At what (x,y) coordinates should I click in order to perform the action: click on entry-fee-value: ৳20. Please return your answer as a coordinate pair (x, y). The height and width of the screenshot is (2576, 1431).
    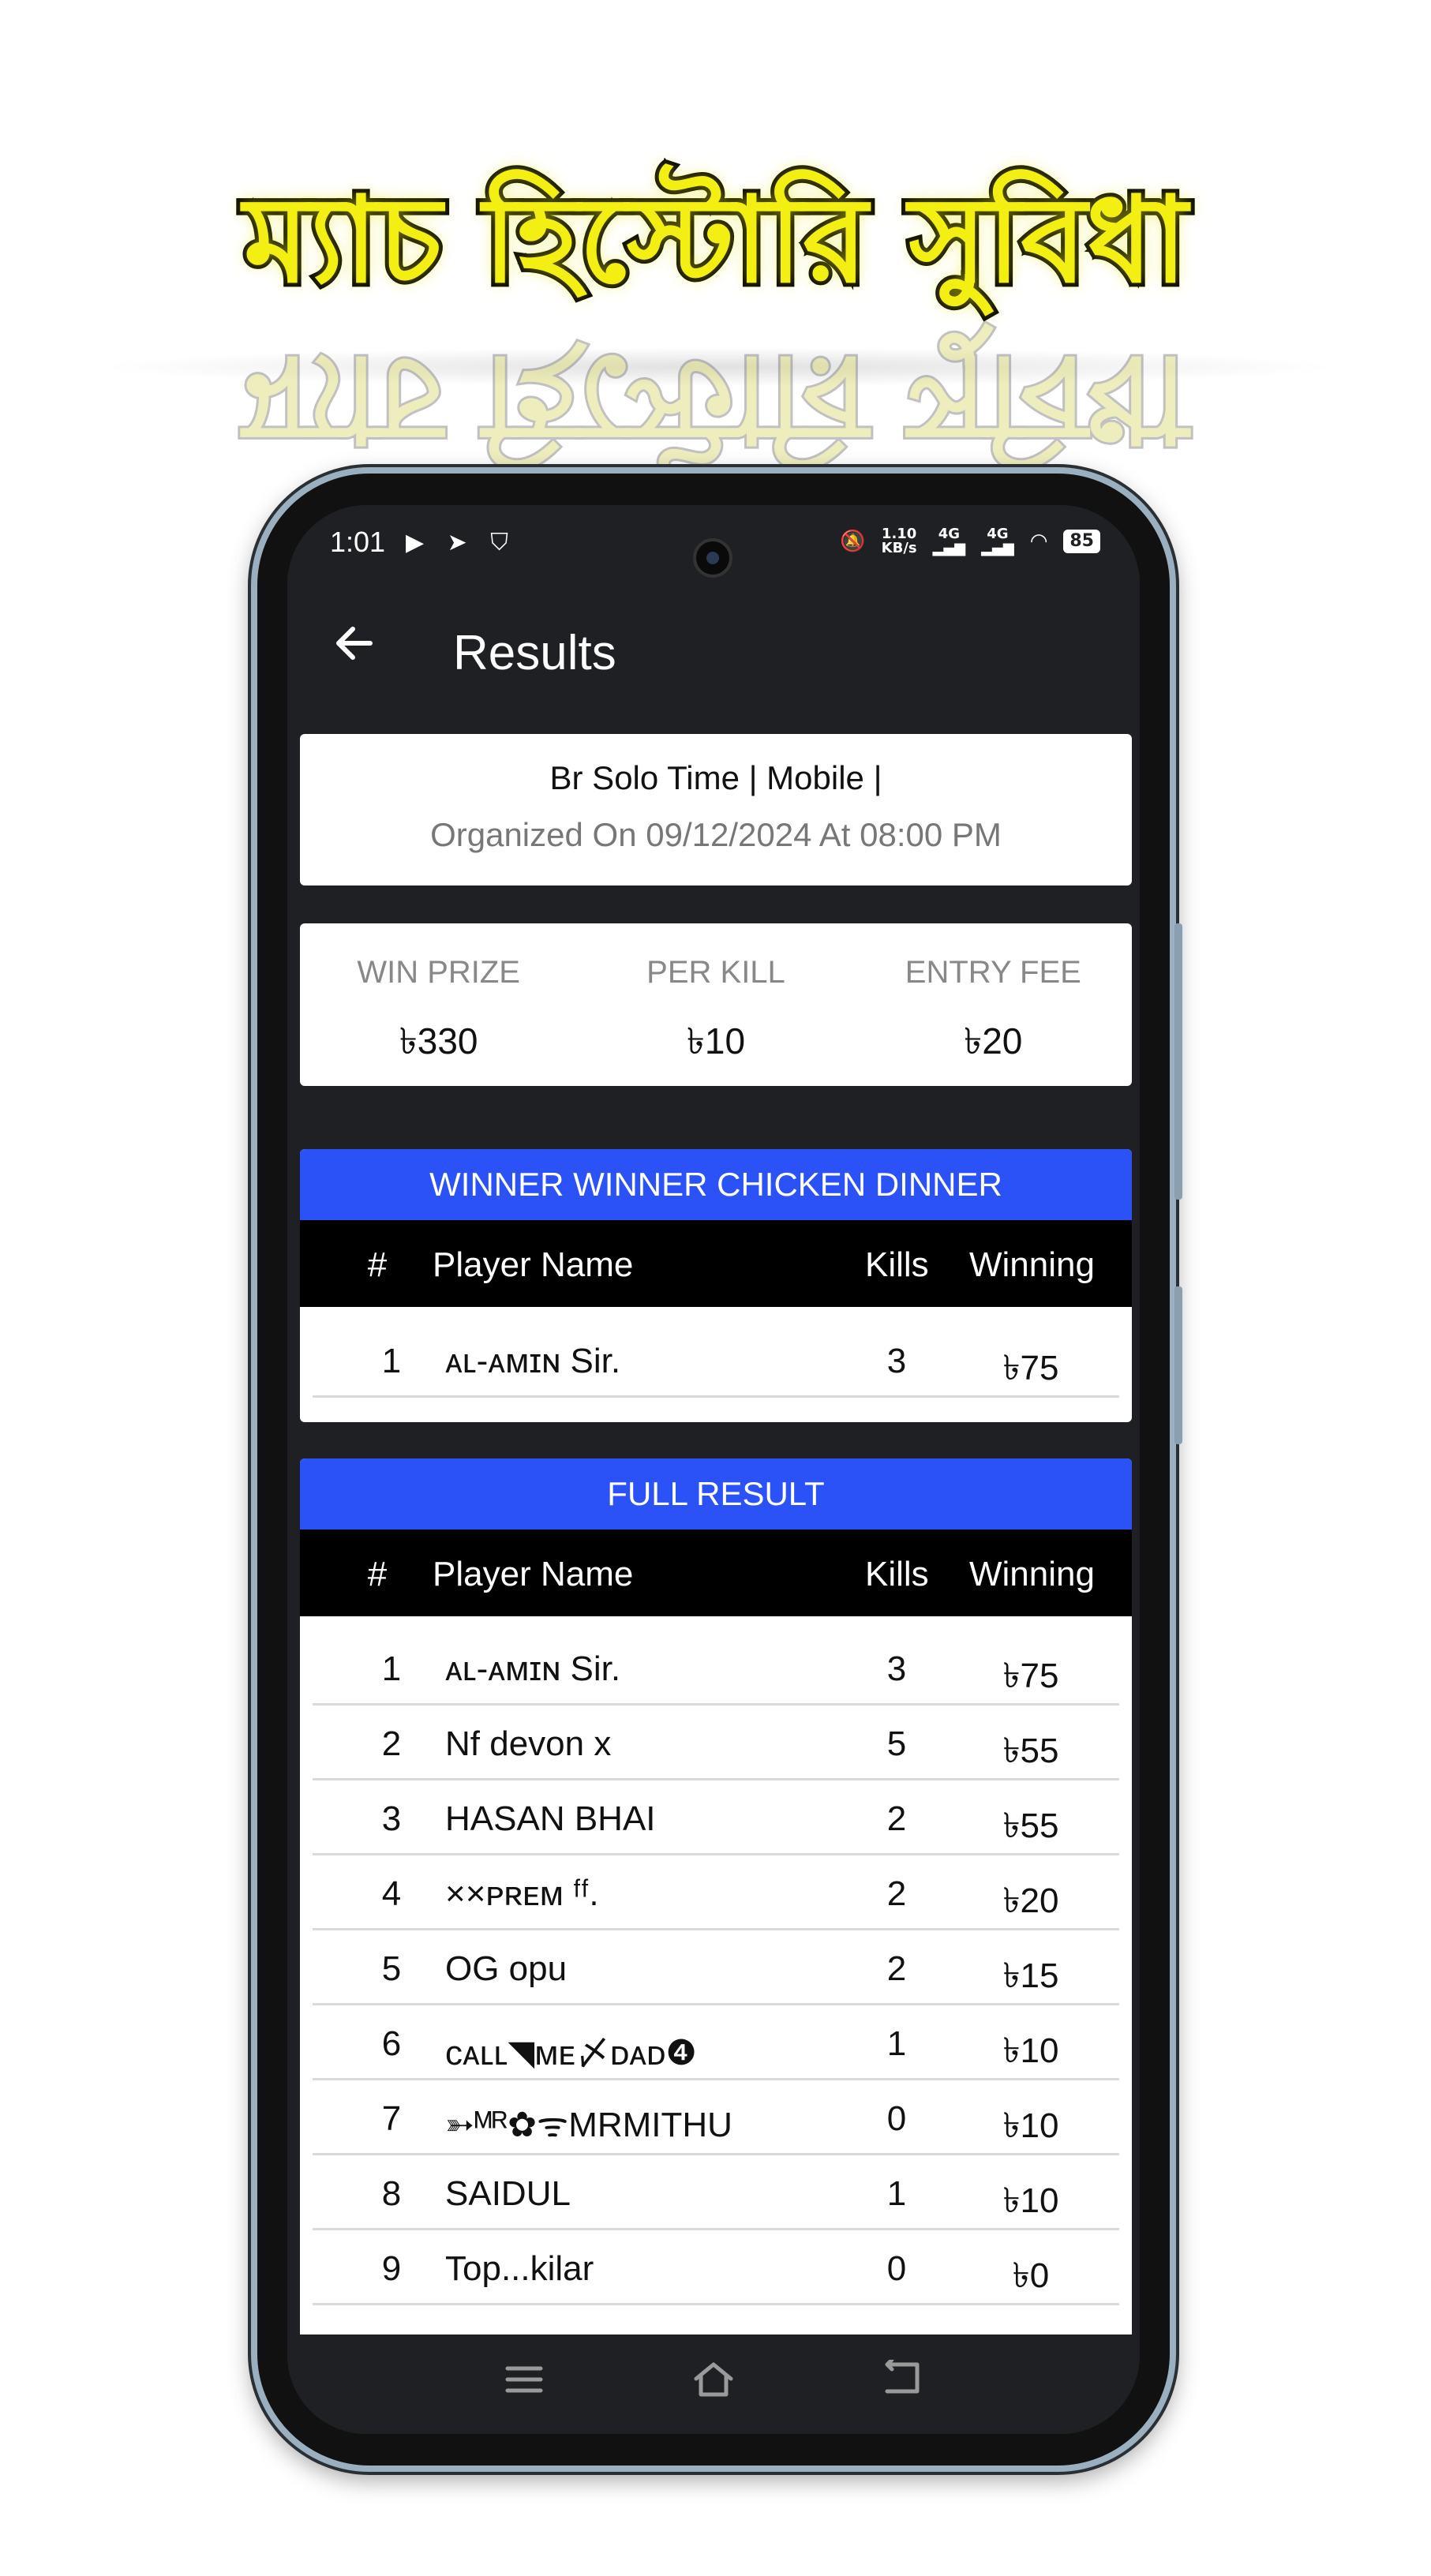
    Looking at the image, I should click on (993, 1040).